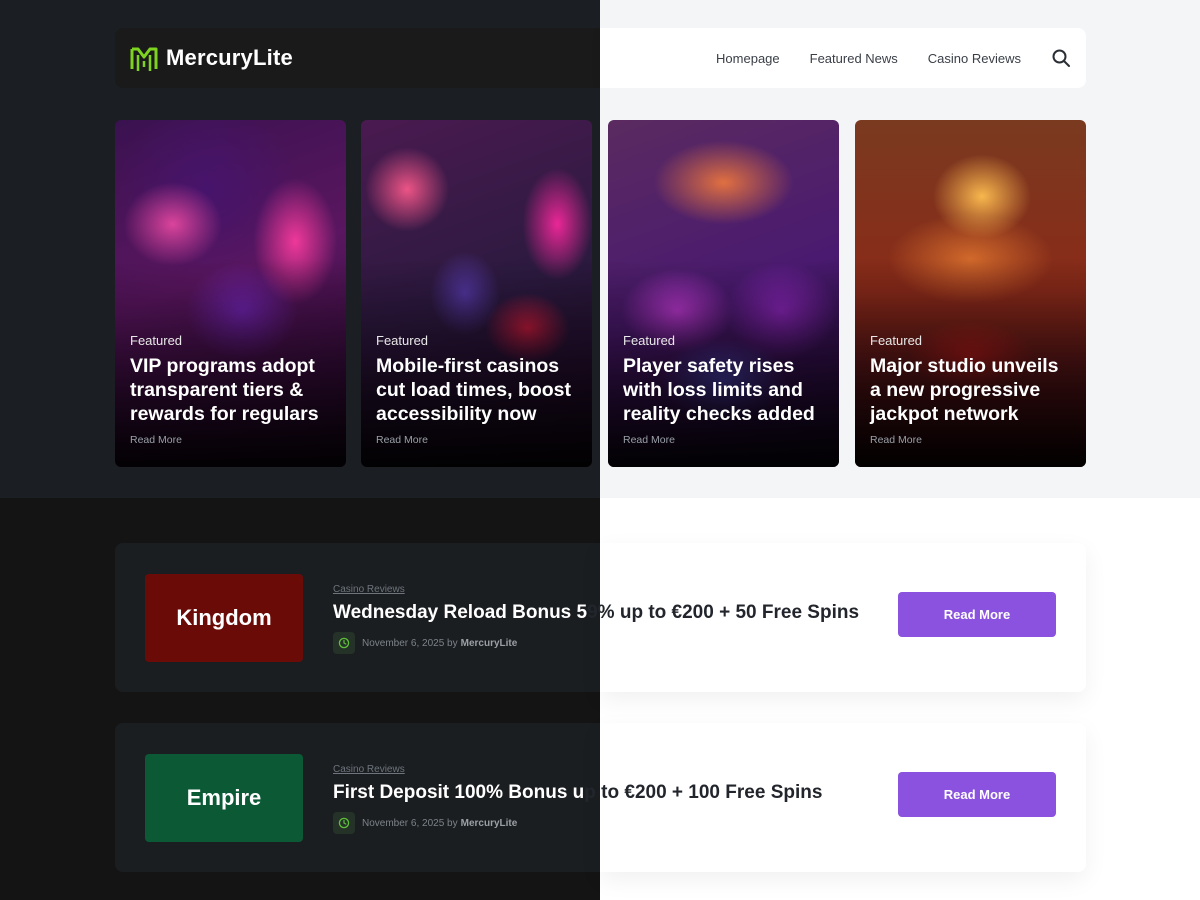  Describe the element at coordinates (748, 58) in the screenshot. I see `nav-homepage: Homepage` at that location.